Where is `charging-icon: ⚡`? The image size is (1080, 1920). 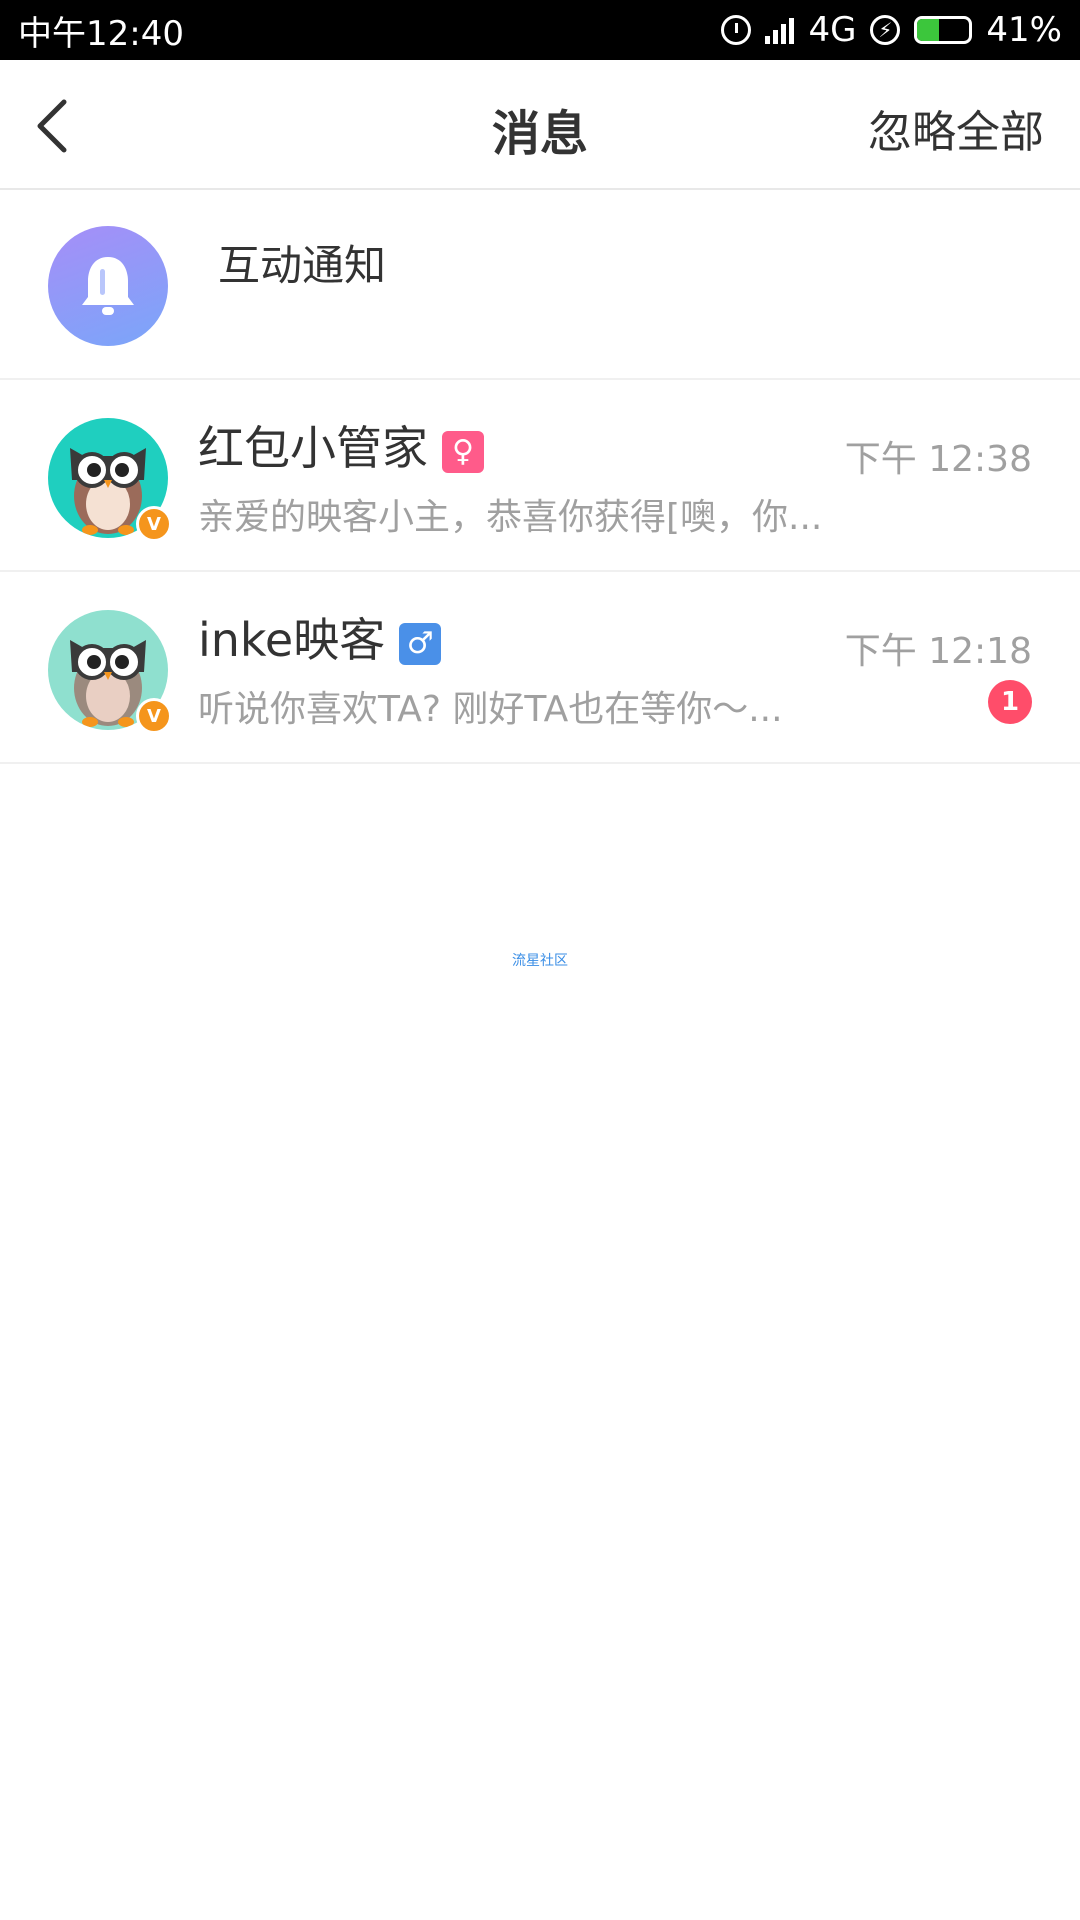 charging-icon: ⚡ is located at coordinates (885, 30).